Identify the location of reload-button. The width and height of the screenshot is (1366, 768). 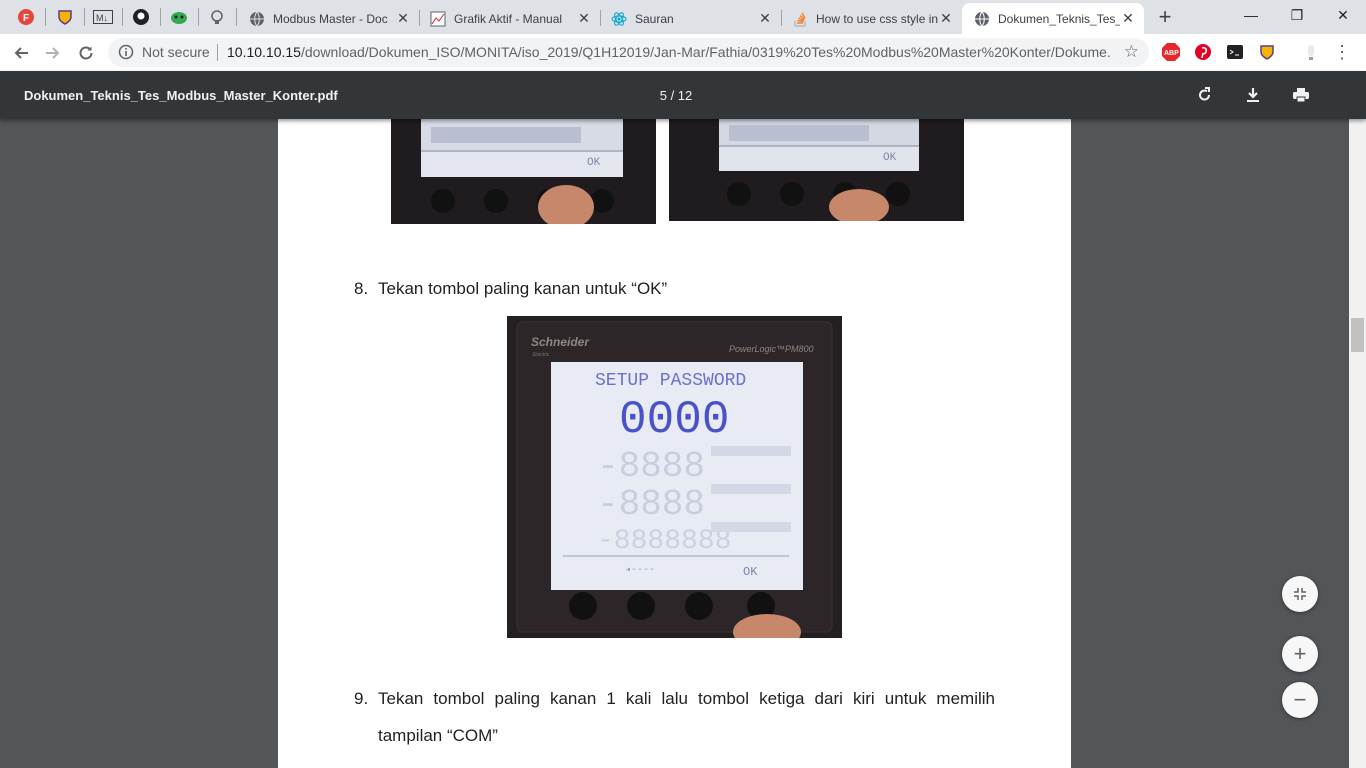
(86, 53).